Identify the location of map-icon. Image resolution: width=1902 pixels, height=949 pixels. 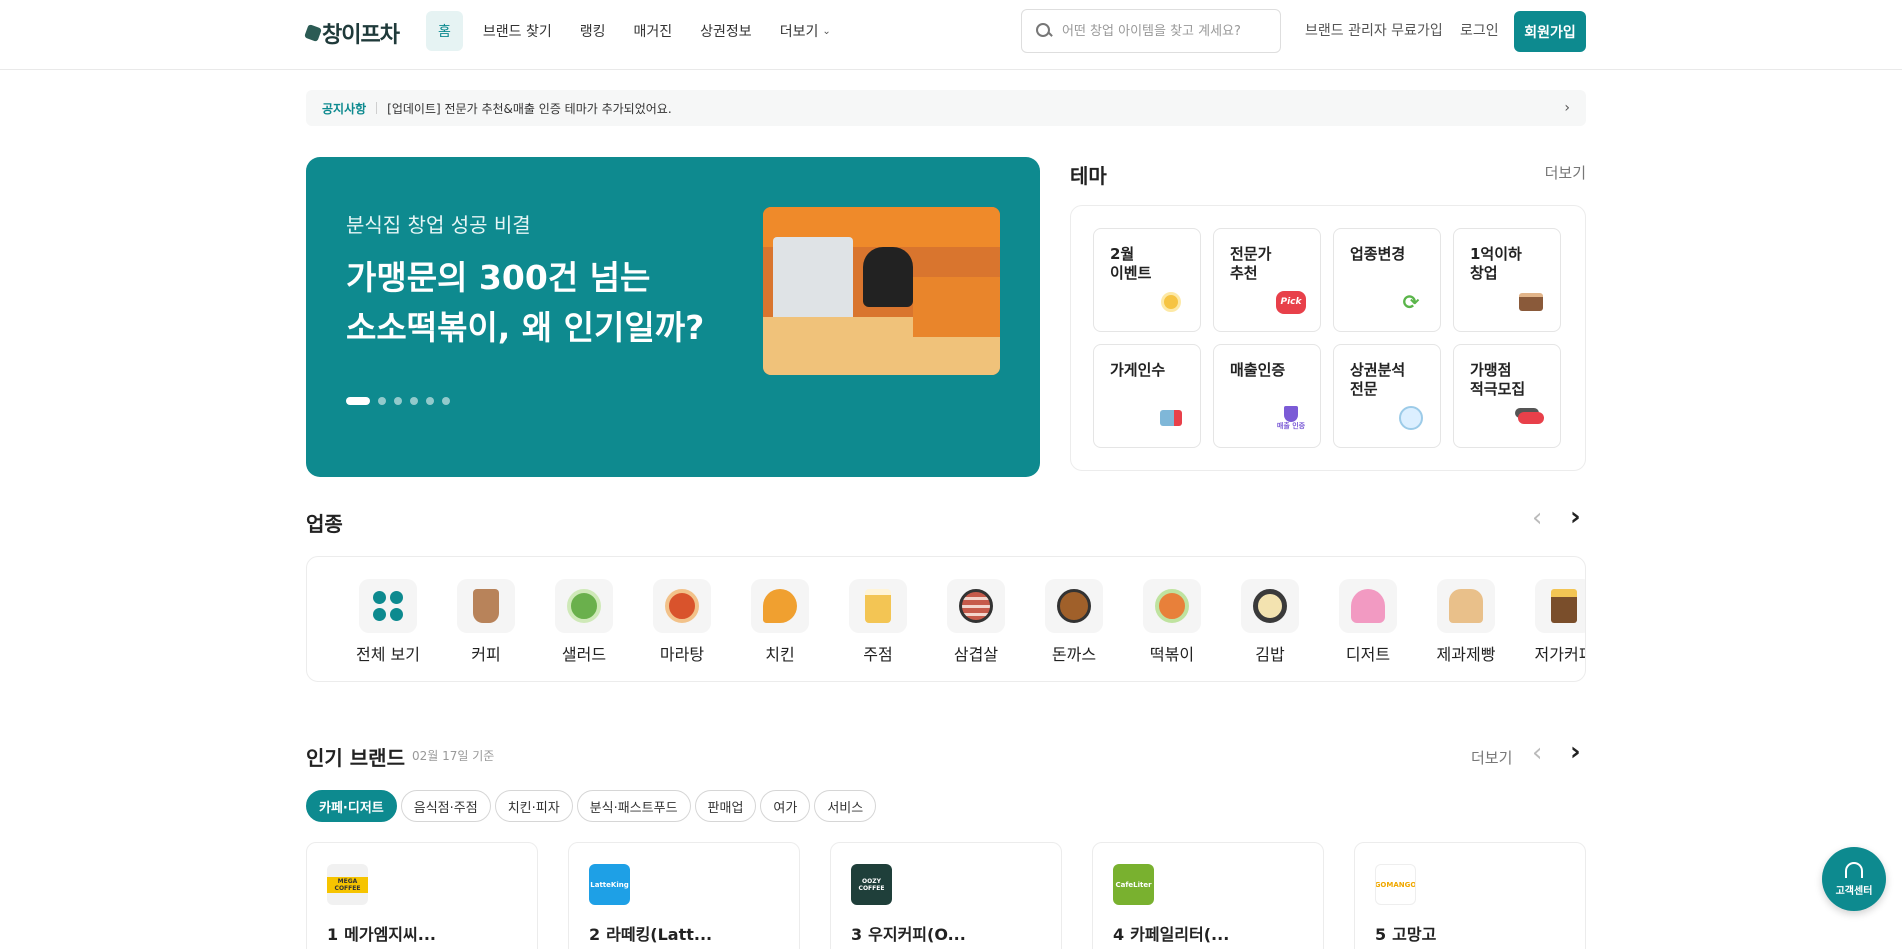
(1411, 418).